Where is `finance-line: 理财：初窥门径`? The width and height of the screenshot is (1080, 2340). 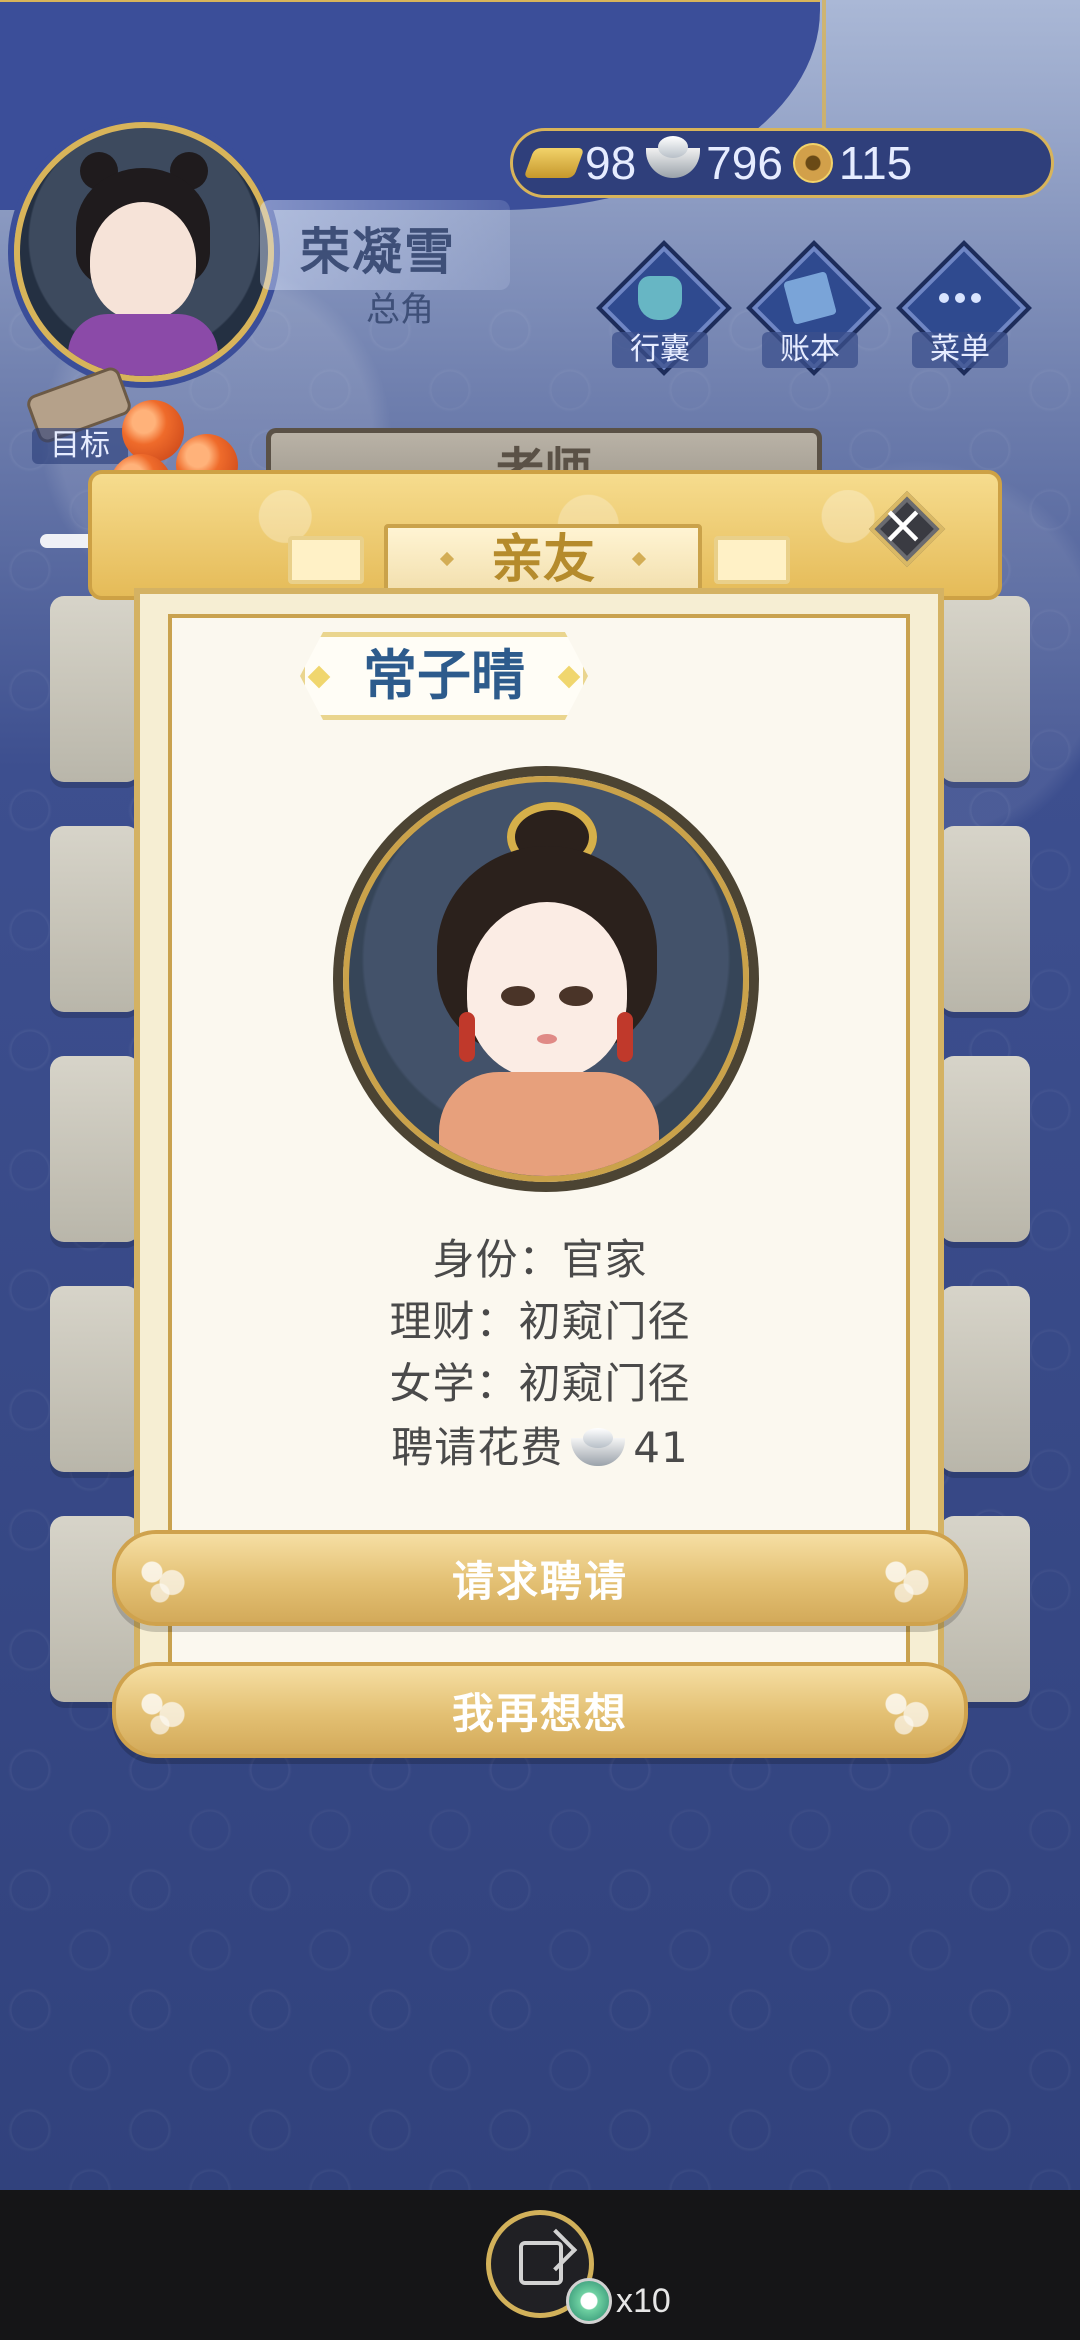
finance-line: 理财：初窥门径 is located at coordinates (540, 1318).